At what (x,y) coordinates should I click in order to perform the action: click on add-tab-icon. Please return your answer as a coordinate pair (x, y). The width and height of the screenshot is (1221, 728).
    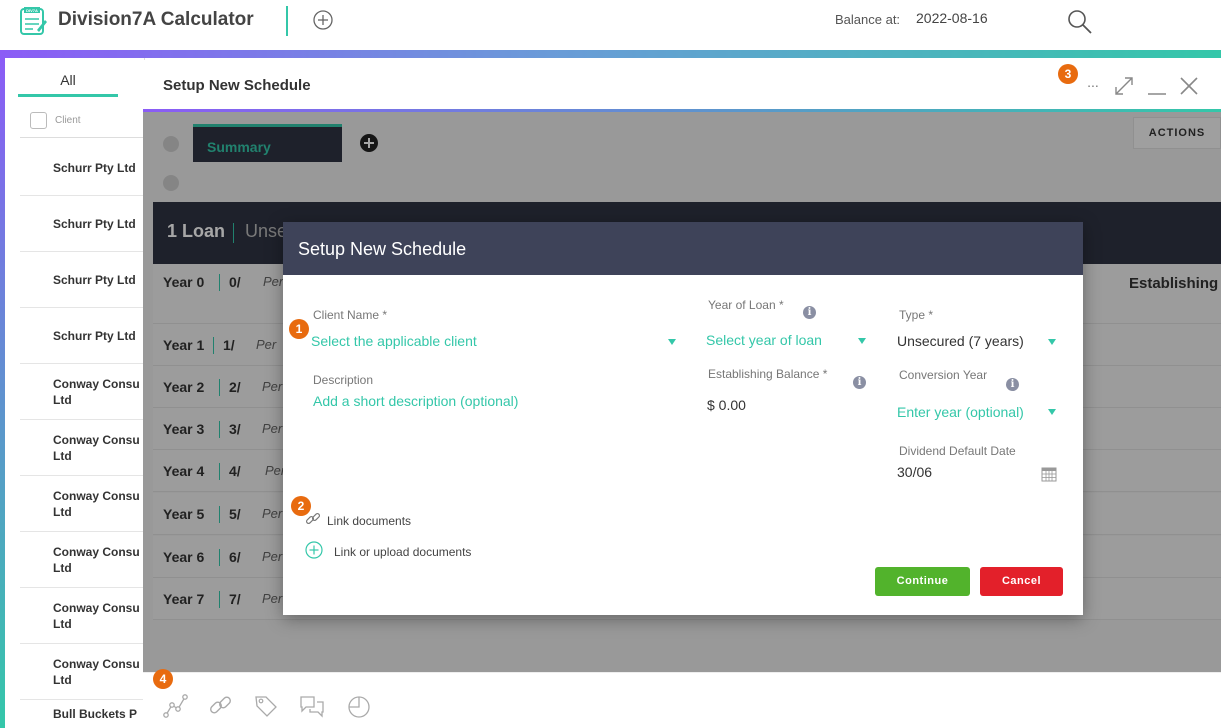
    Looking at the image, I should click on (323, 20).